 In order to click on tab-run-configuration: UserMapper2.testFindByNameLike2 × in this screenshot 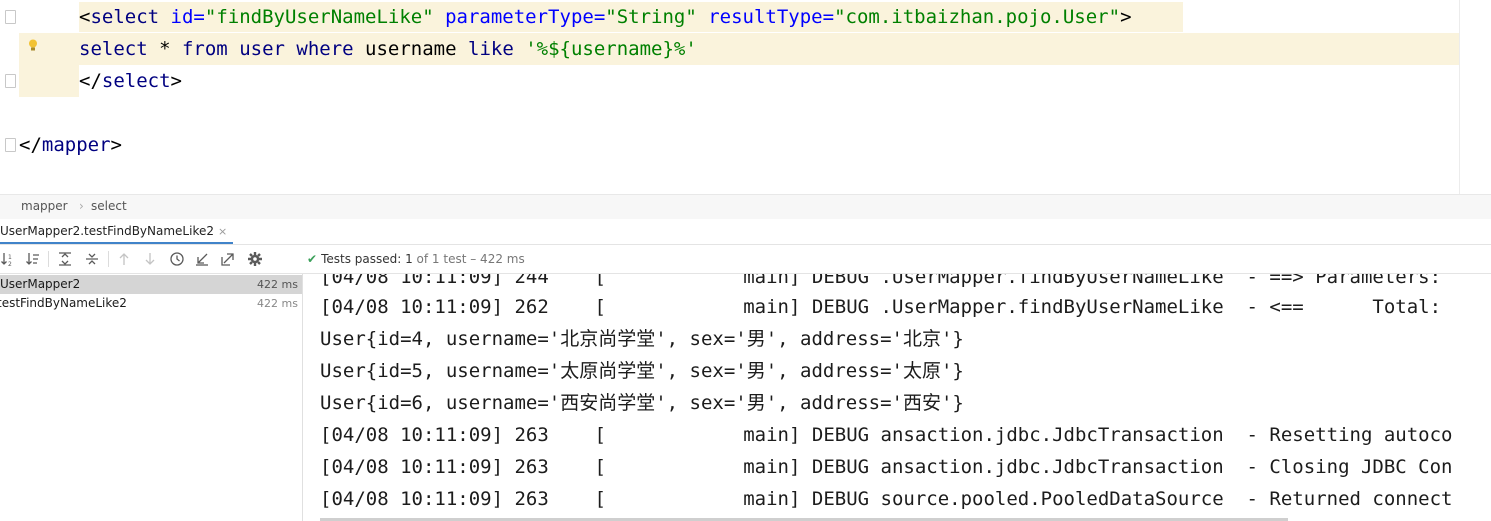, I will do `click(117, 231)`.